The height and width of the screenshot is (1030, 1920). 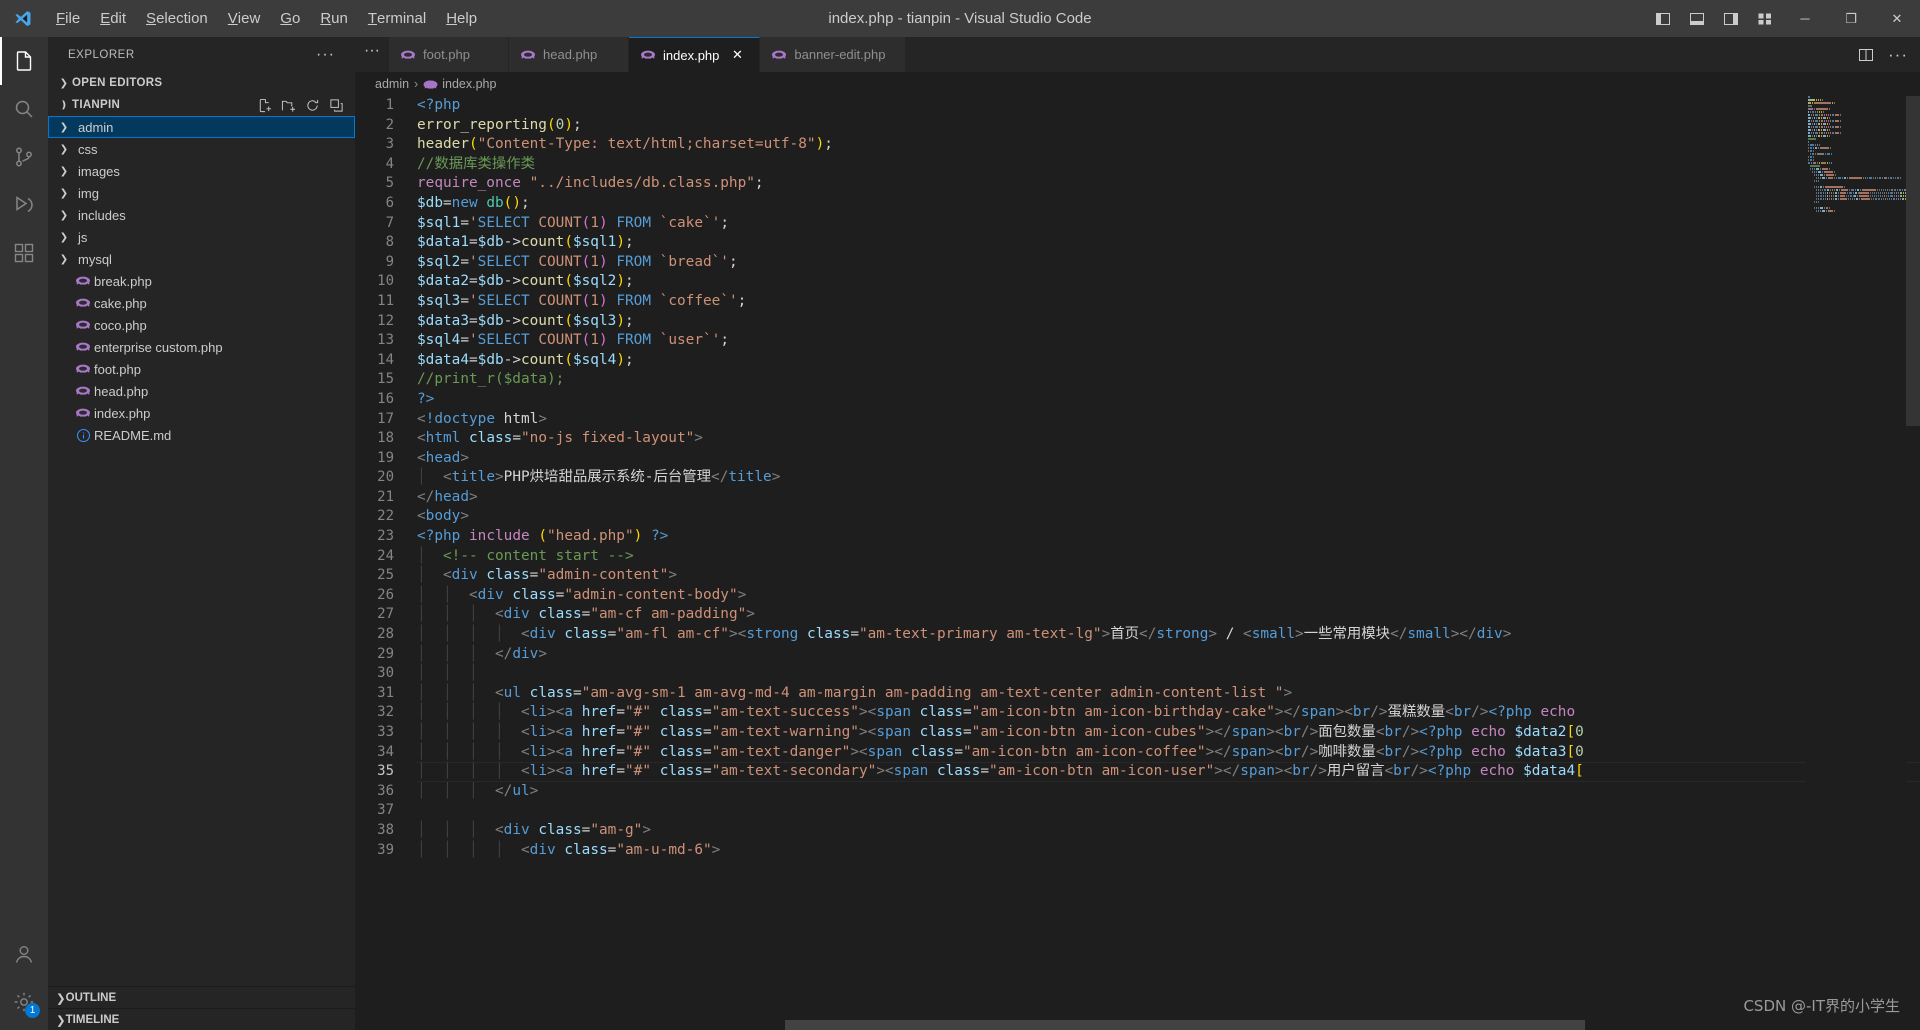 I want to click on tree-item-head-php: head.php, so click(x=201, y=391).